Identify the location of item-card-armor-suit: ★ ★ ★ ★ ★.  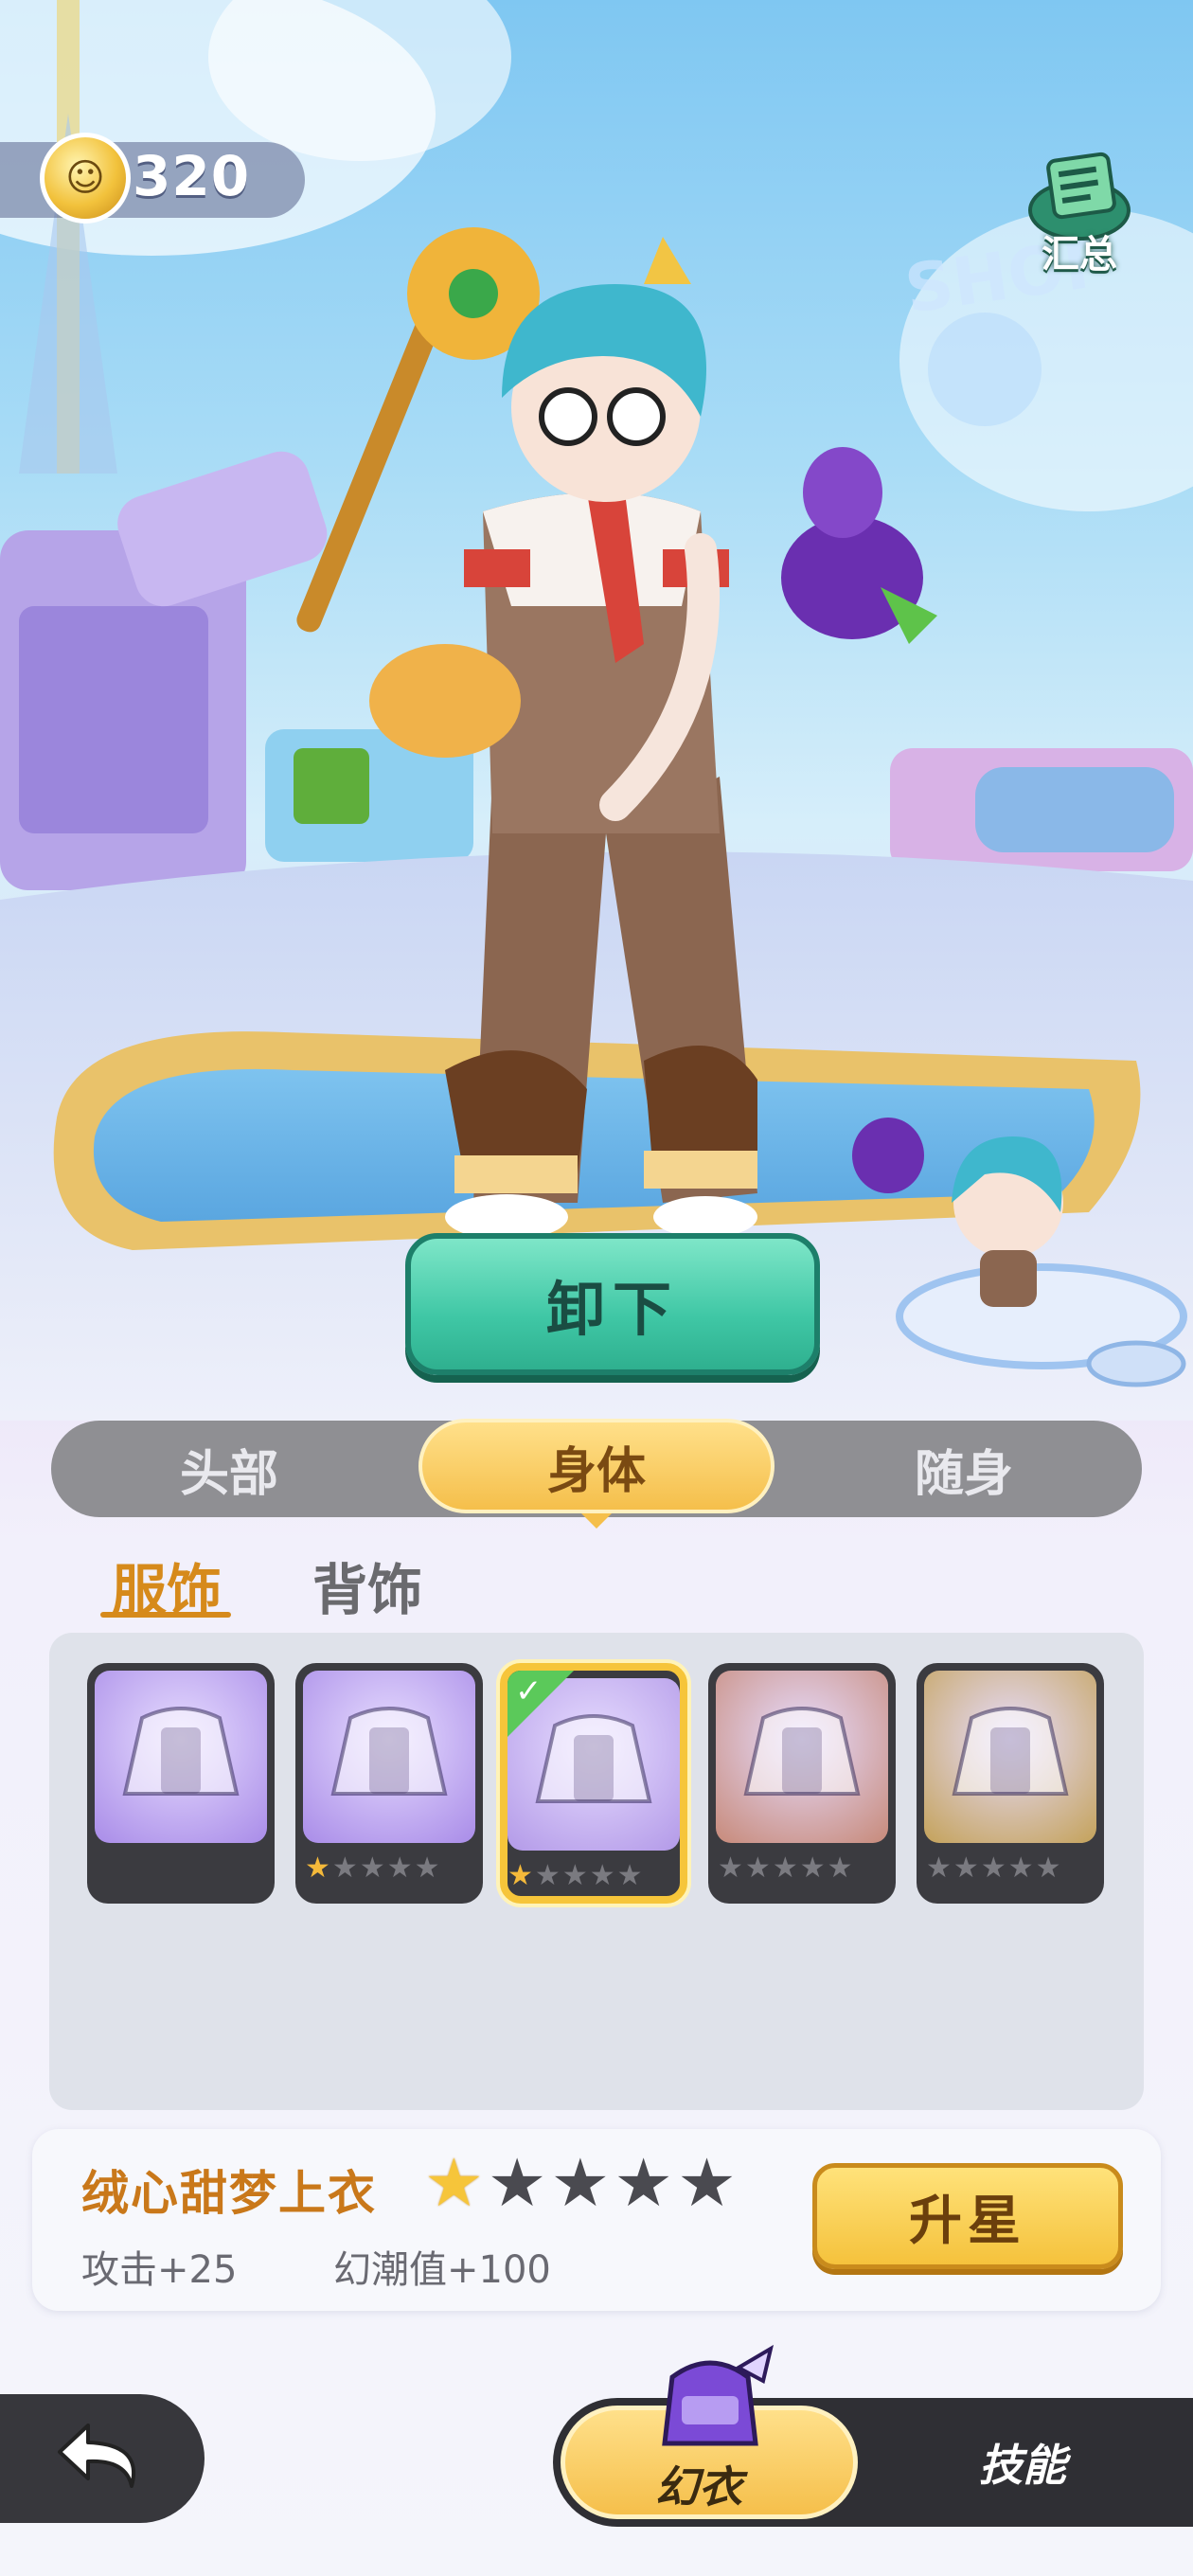
(1010, 1783).